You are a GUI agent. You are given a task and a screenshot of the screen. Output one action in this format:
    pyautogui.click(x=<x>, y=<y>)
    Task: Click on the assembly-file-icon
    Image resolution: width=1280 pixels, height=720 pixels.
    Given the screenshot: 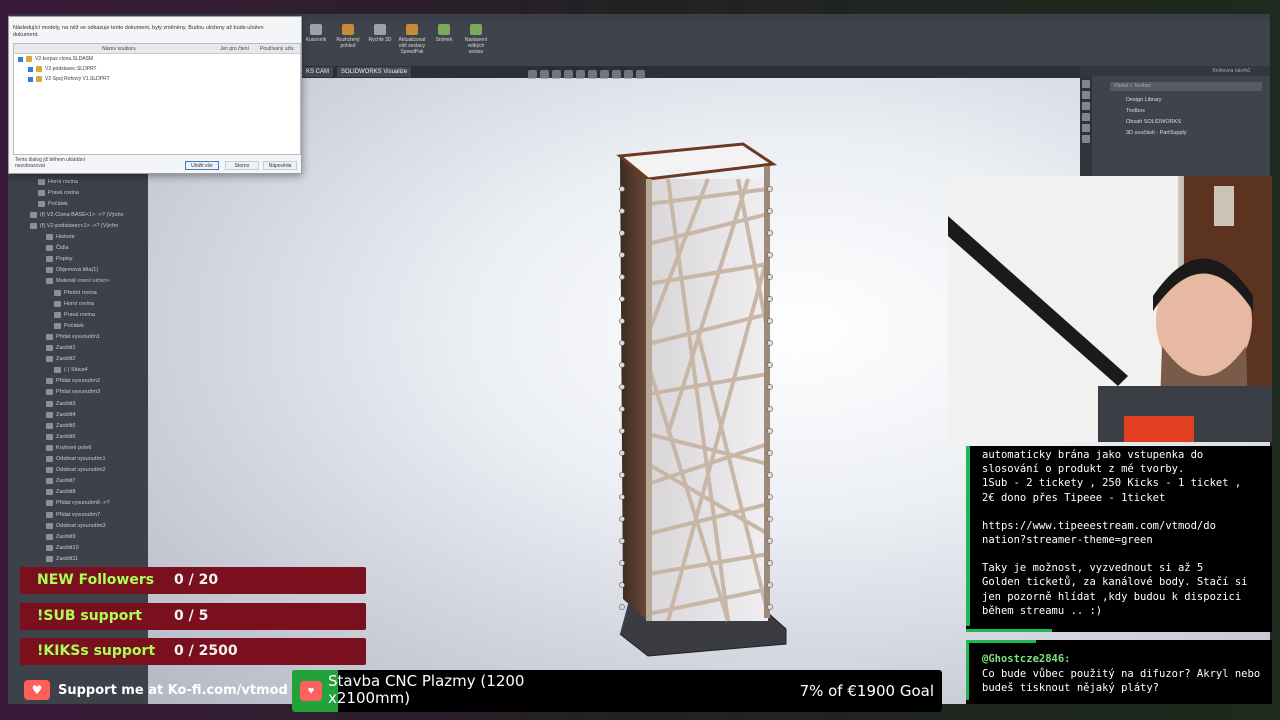 What is the action you would take?
    pyautogui.click(x=29, y=59)
    